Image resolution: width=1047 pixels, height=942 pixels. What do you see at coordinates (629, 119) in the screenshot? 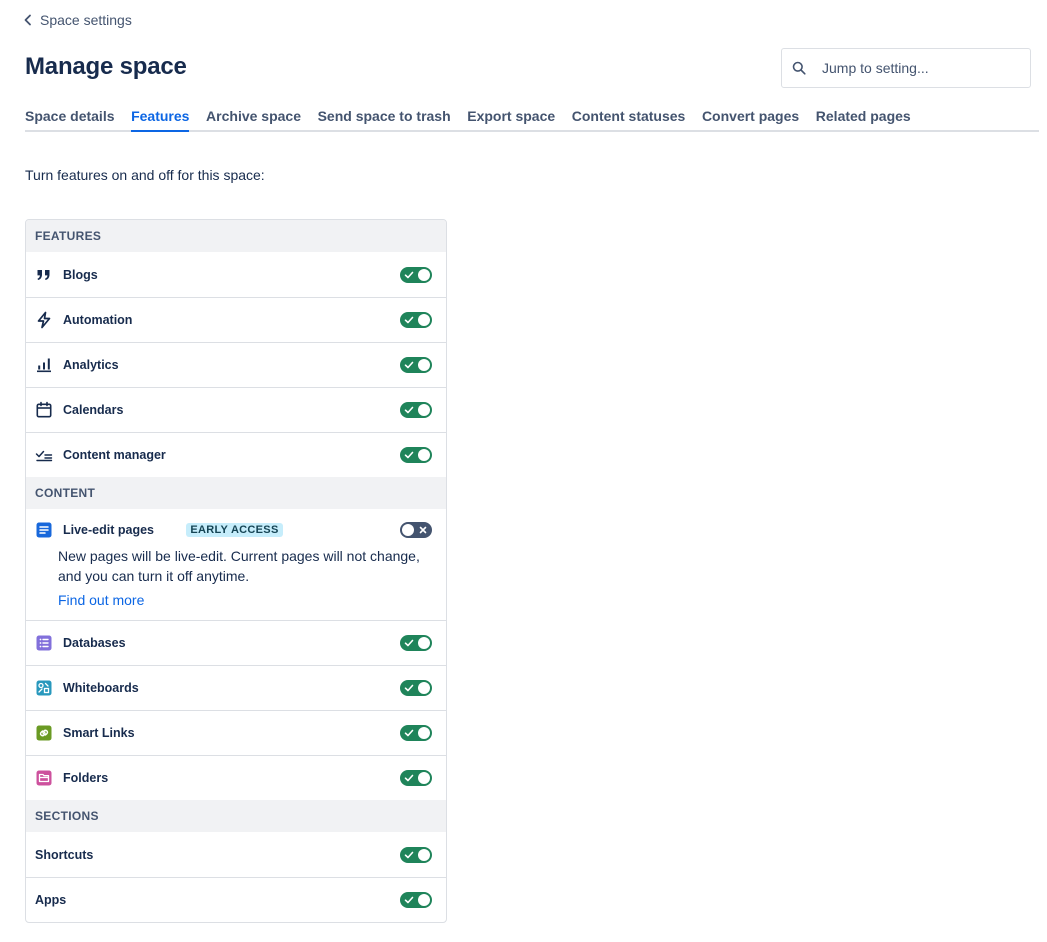
I see `tab-content-statuses: Content statuses` at bounding box center [629, 119].